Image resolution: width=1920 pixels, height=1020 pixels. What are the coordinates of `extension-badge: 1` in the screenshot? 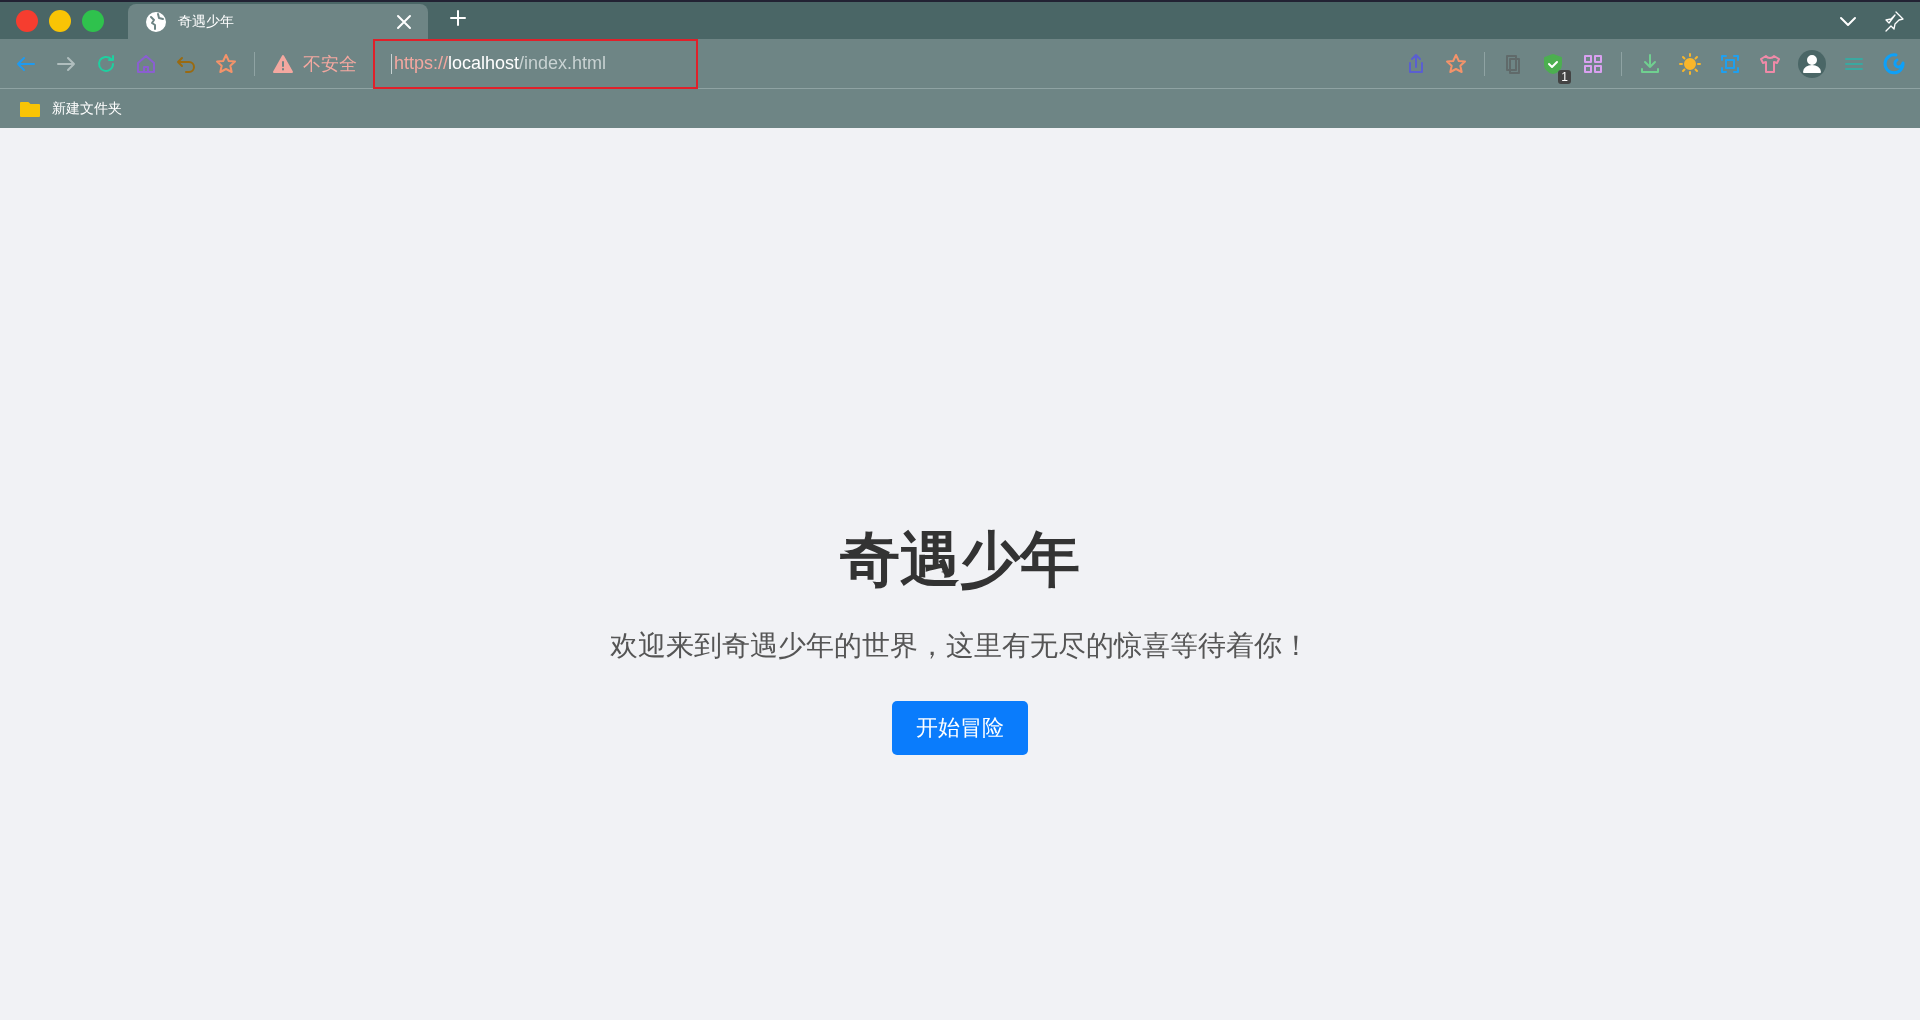 It's located at (1564, 76).